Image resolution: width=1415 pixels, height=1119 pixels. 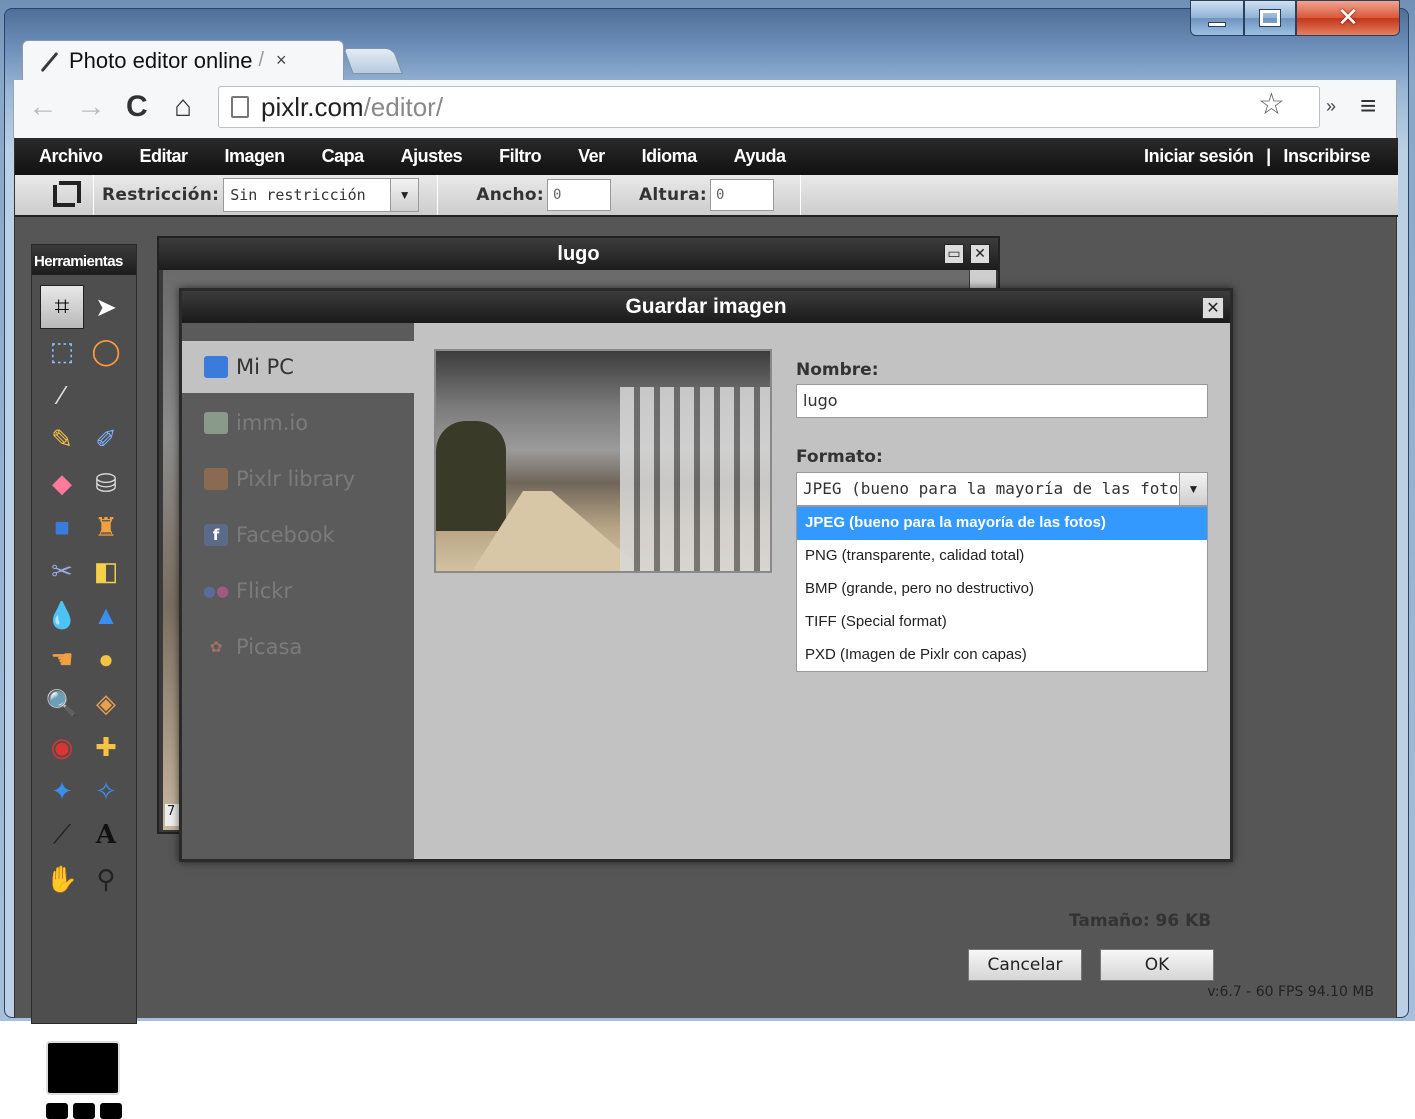 I want to click on close-window-button: ✕, so click(x=1348, y=18).